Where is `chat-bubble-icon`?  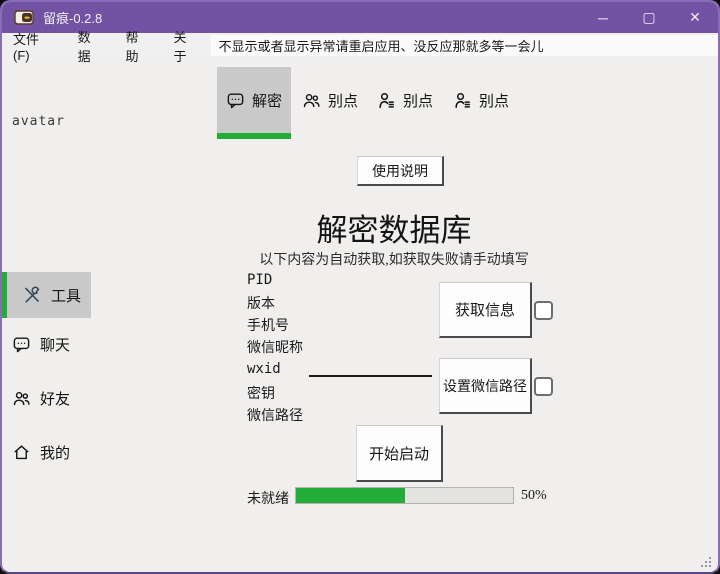 chat-bubble-icon is located at coordinates (235, 100).